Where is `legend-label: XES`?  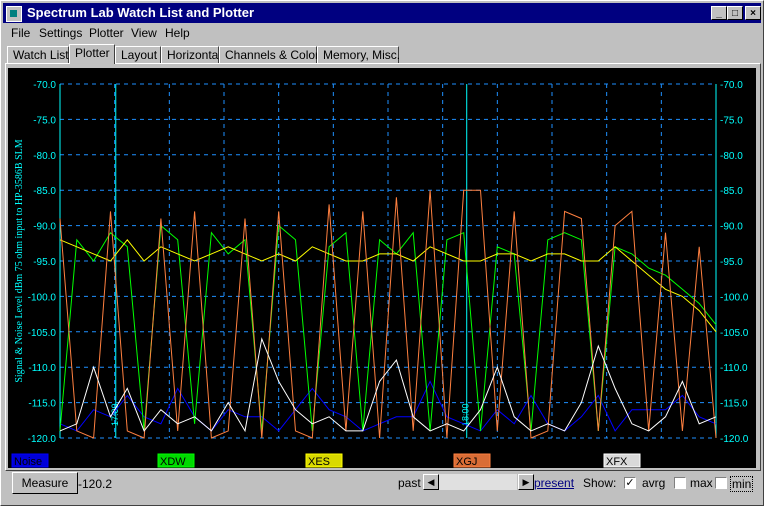 legend-label: XES is located at coordinates (319, 462).